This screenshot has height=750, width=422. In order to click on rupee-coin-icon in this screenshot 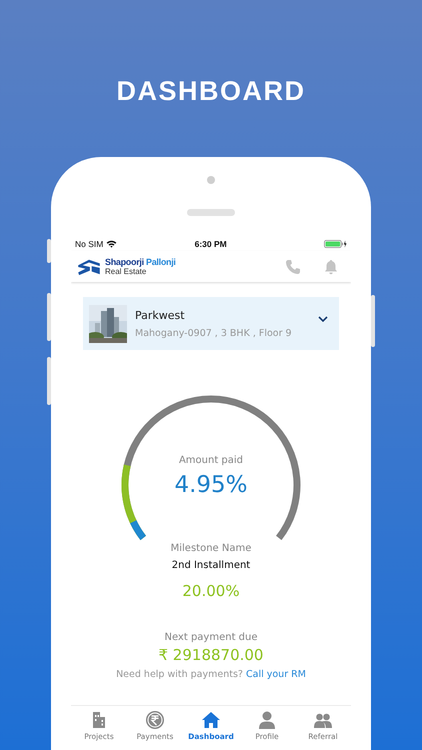, I will do `click(155, 720)`.